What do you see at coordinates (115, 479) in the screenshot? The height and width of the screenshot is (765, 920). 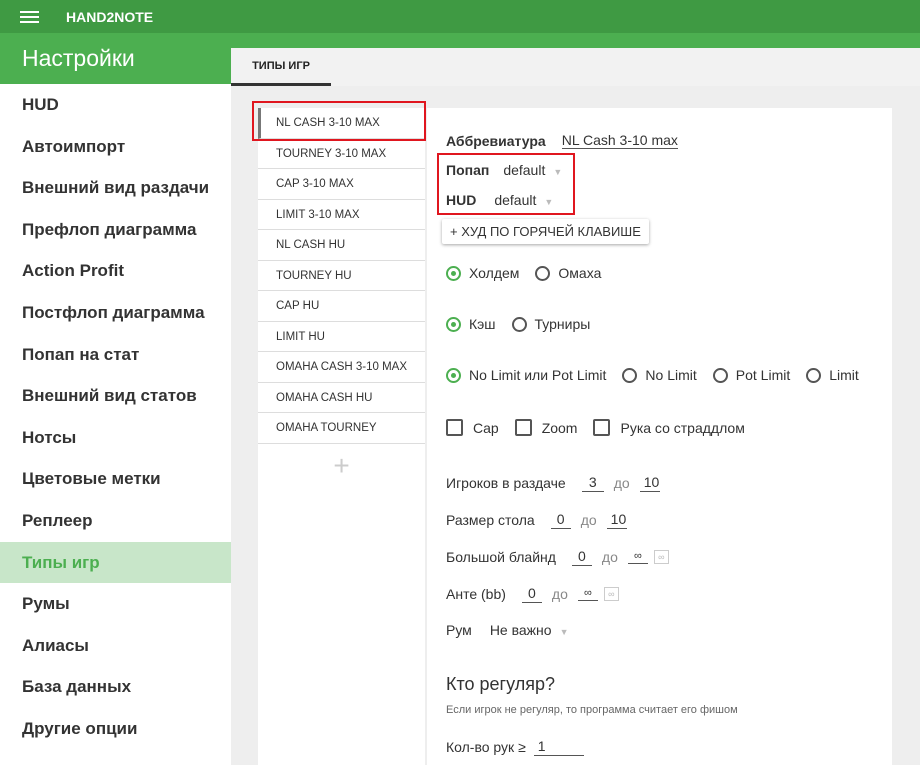 I see `sidebar-item: Цветовые метки` at bounding box center [115, 479].